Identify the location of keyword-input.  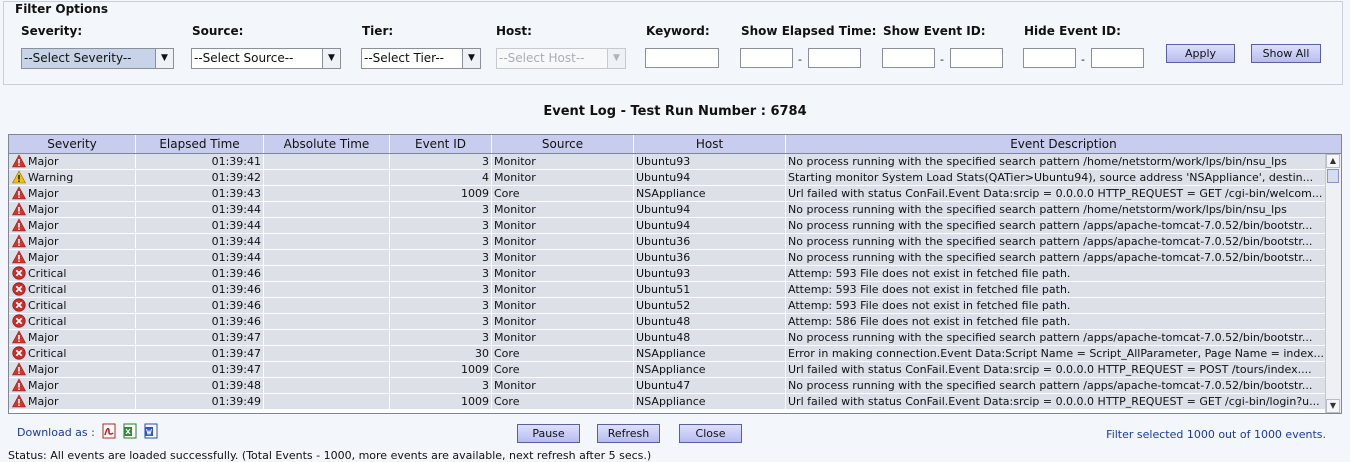
(682, 58).